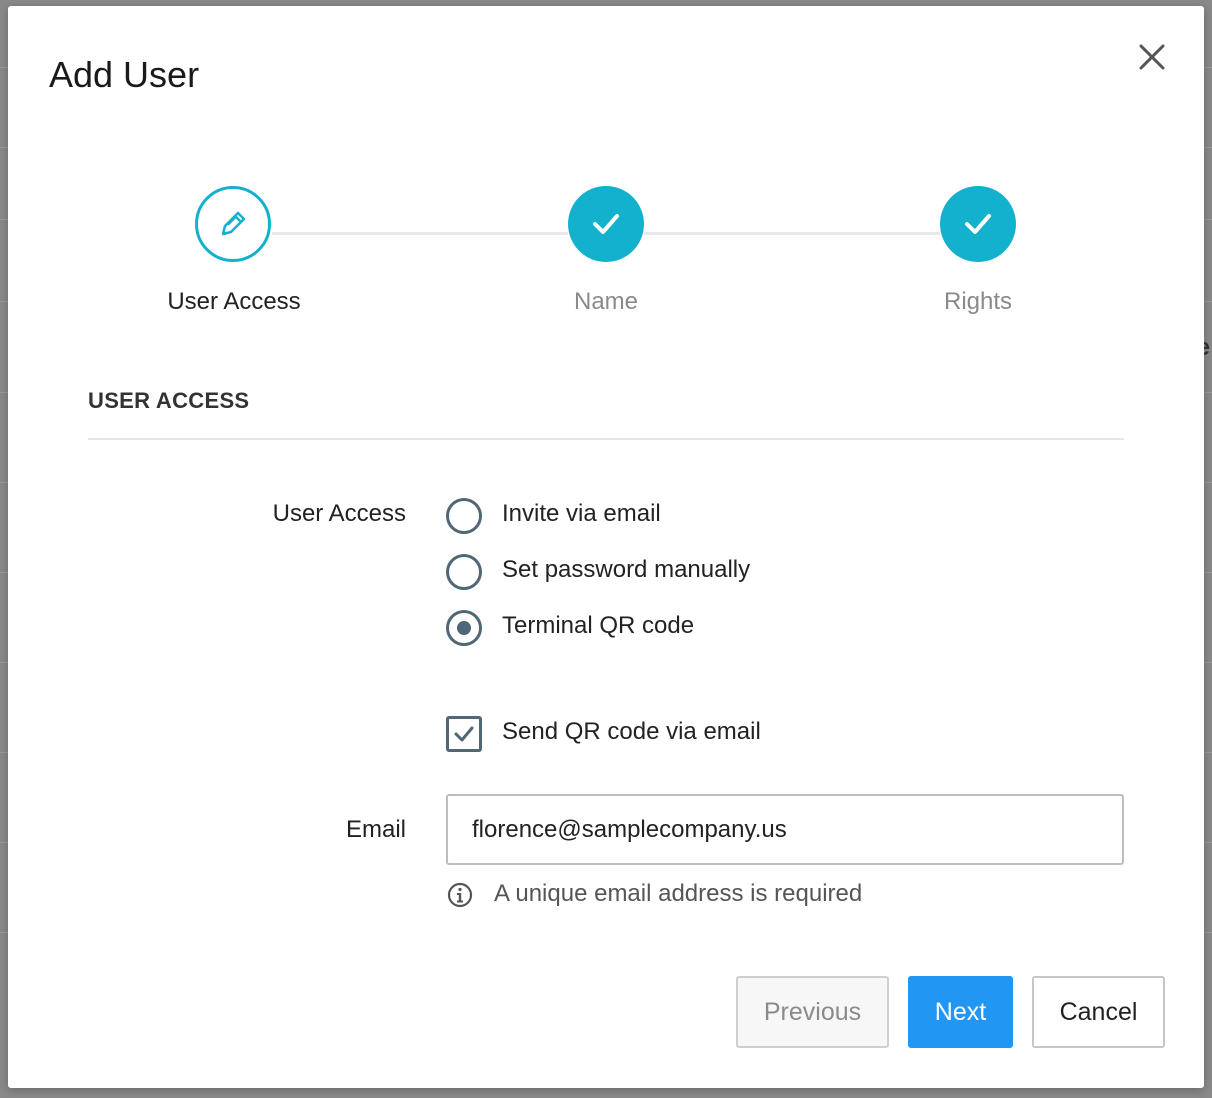 This screenshot has height=1098, width=1212. What do you see at coordinates (631, 732) in the screenshot?
I see `send-qr-code-label: Send QR code via email` at bounding box center [631, 732].